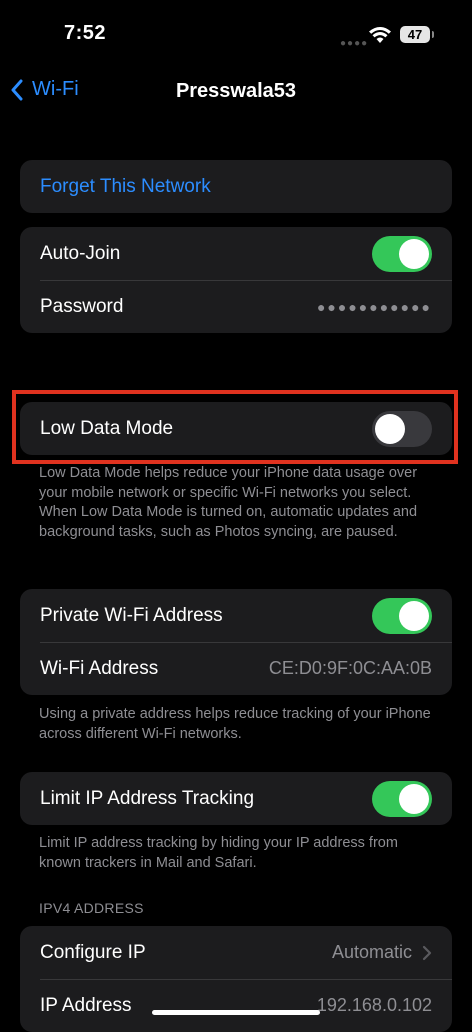 This screenshot has width=472, height=1032. I want to click on status-bar: 7:52 ●●●● 47, so click(236, 35).